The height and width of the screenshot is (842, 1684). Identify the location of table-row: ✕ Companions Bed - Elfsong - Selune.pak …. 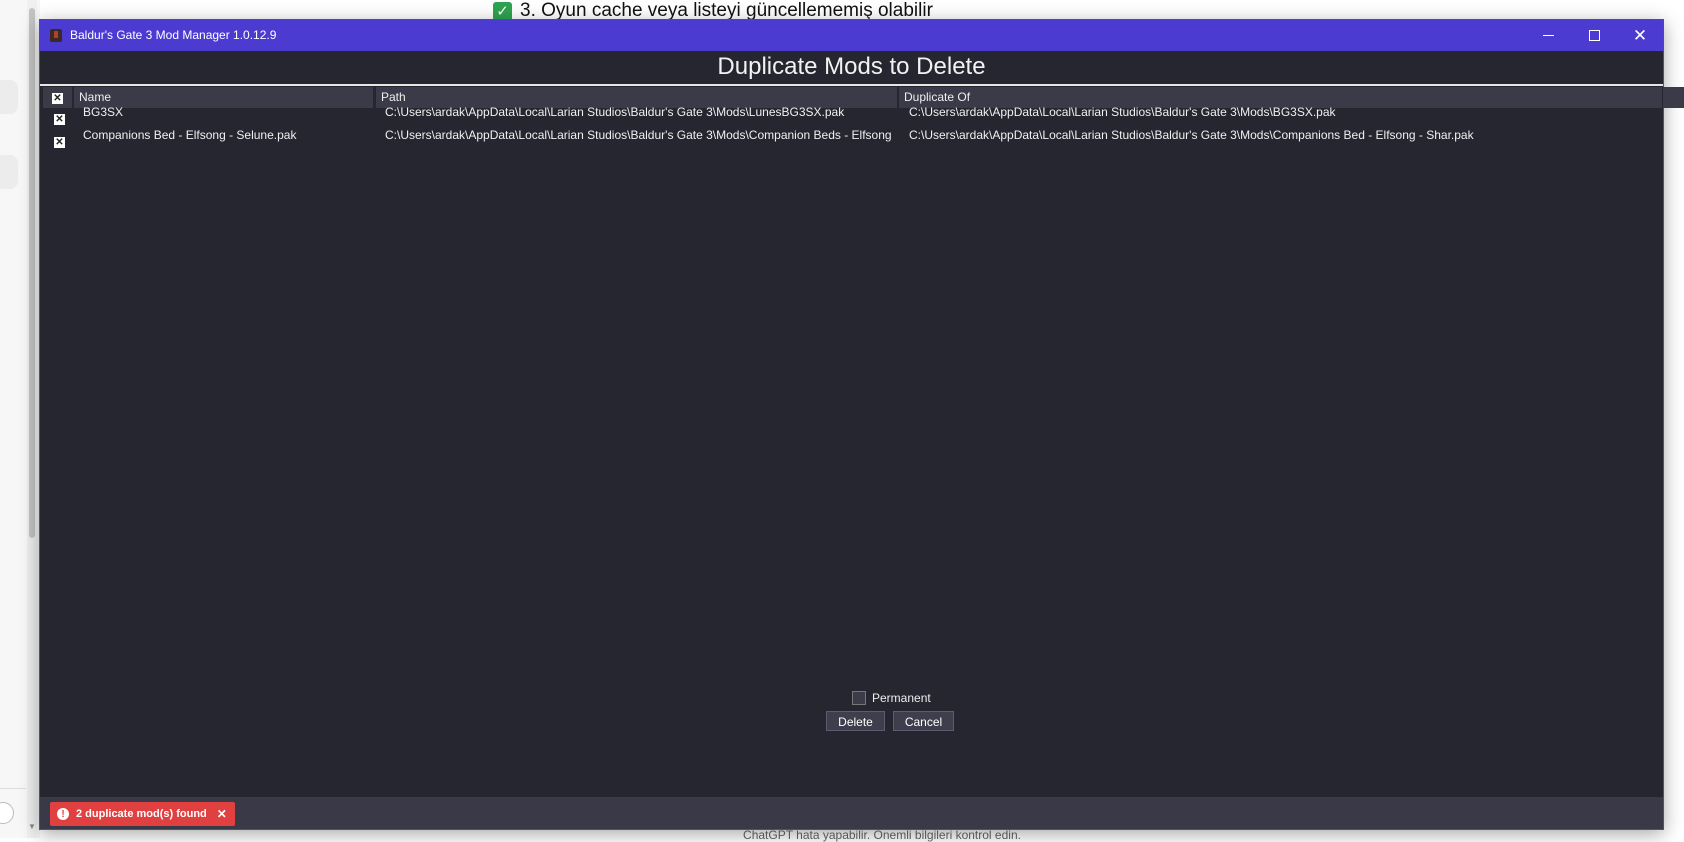
(851, 135).